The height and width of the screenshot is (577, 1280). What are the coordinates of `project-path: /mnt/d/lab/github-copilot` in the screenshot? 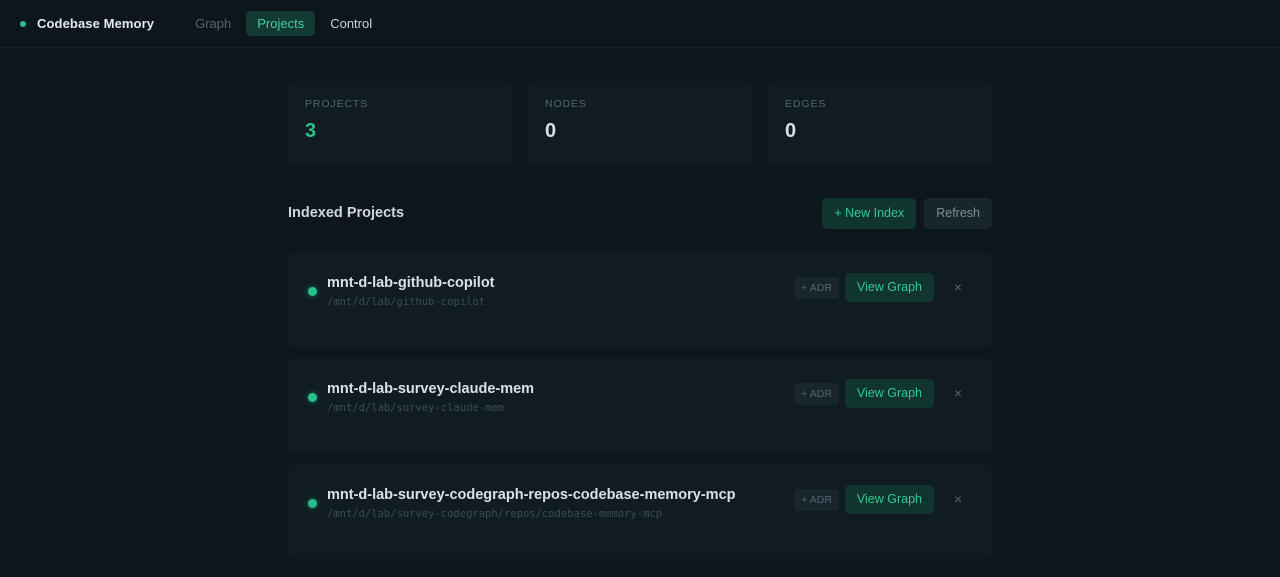 It's located at (406, 302).